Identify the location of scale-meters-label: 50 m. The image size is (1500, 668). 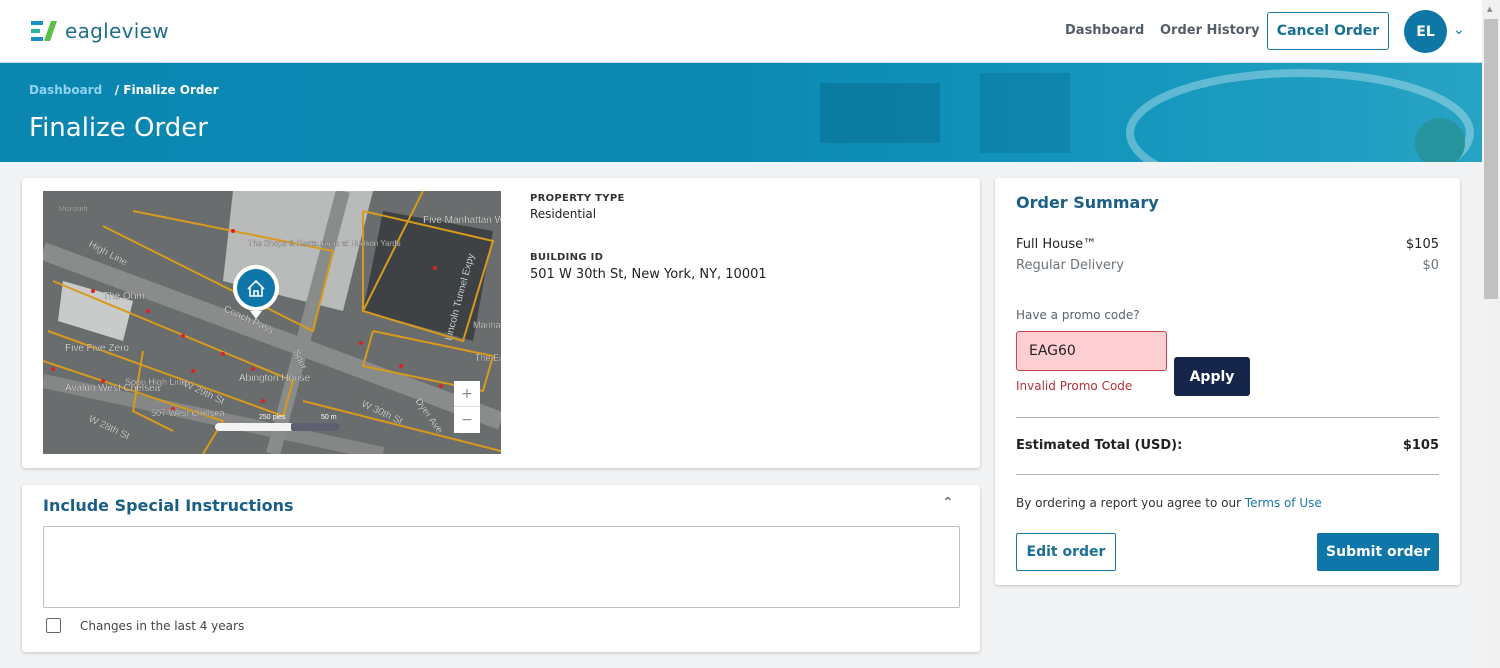
(329, 417).